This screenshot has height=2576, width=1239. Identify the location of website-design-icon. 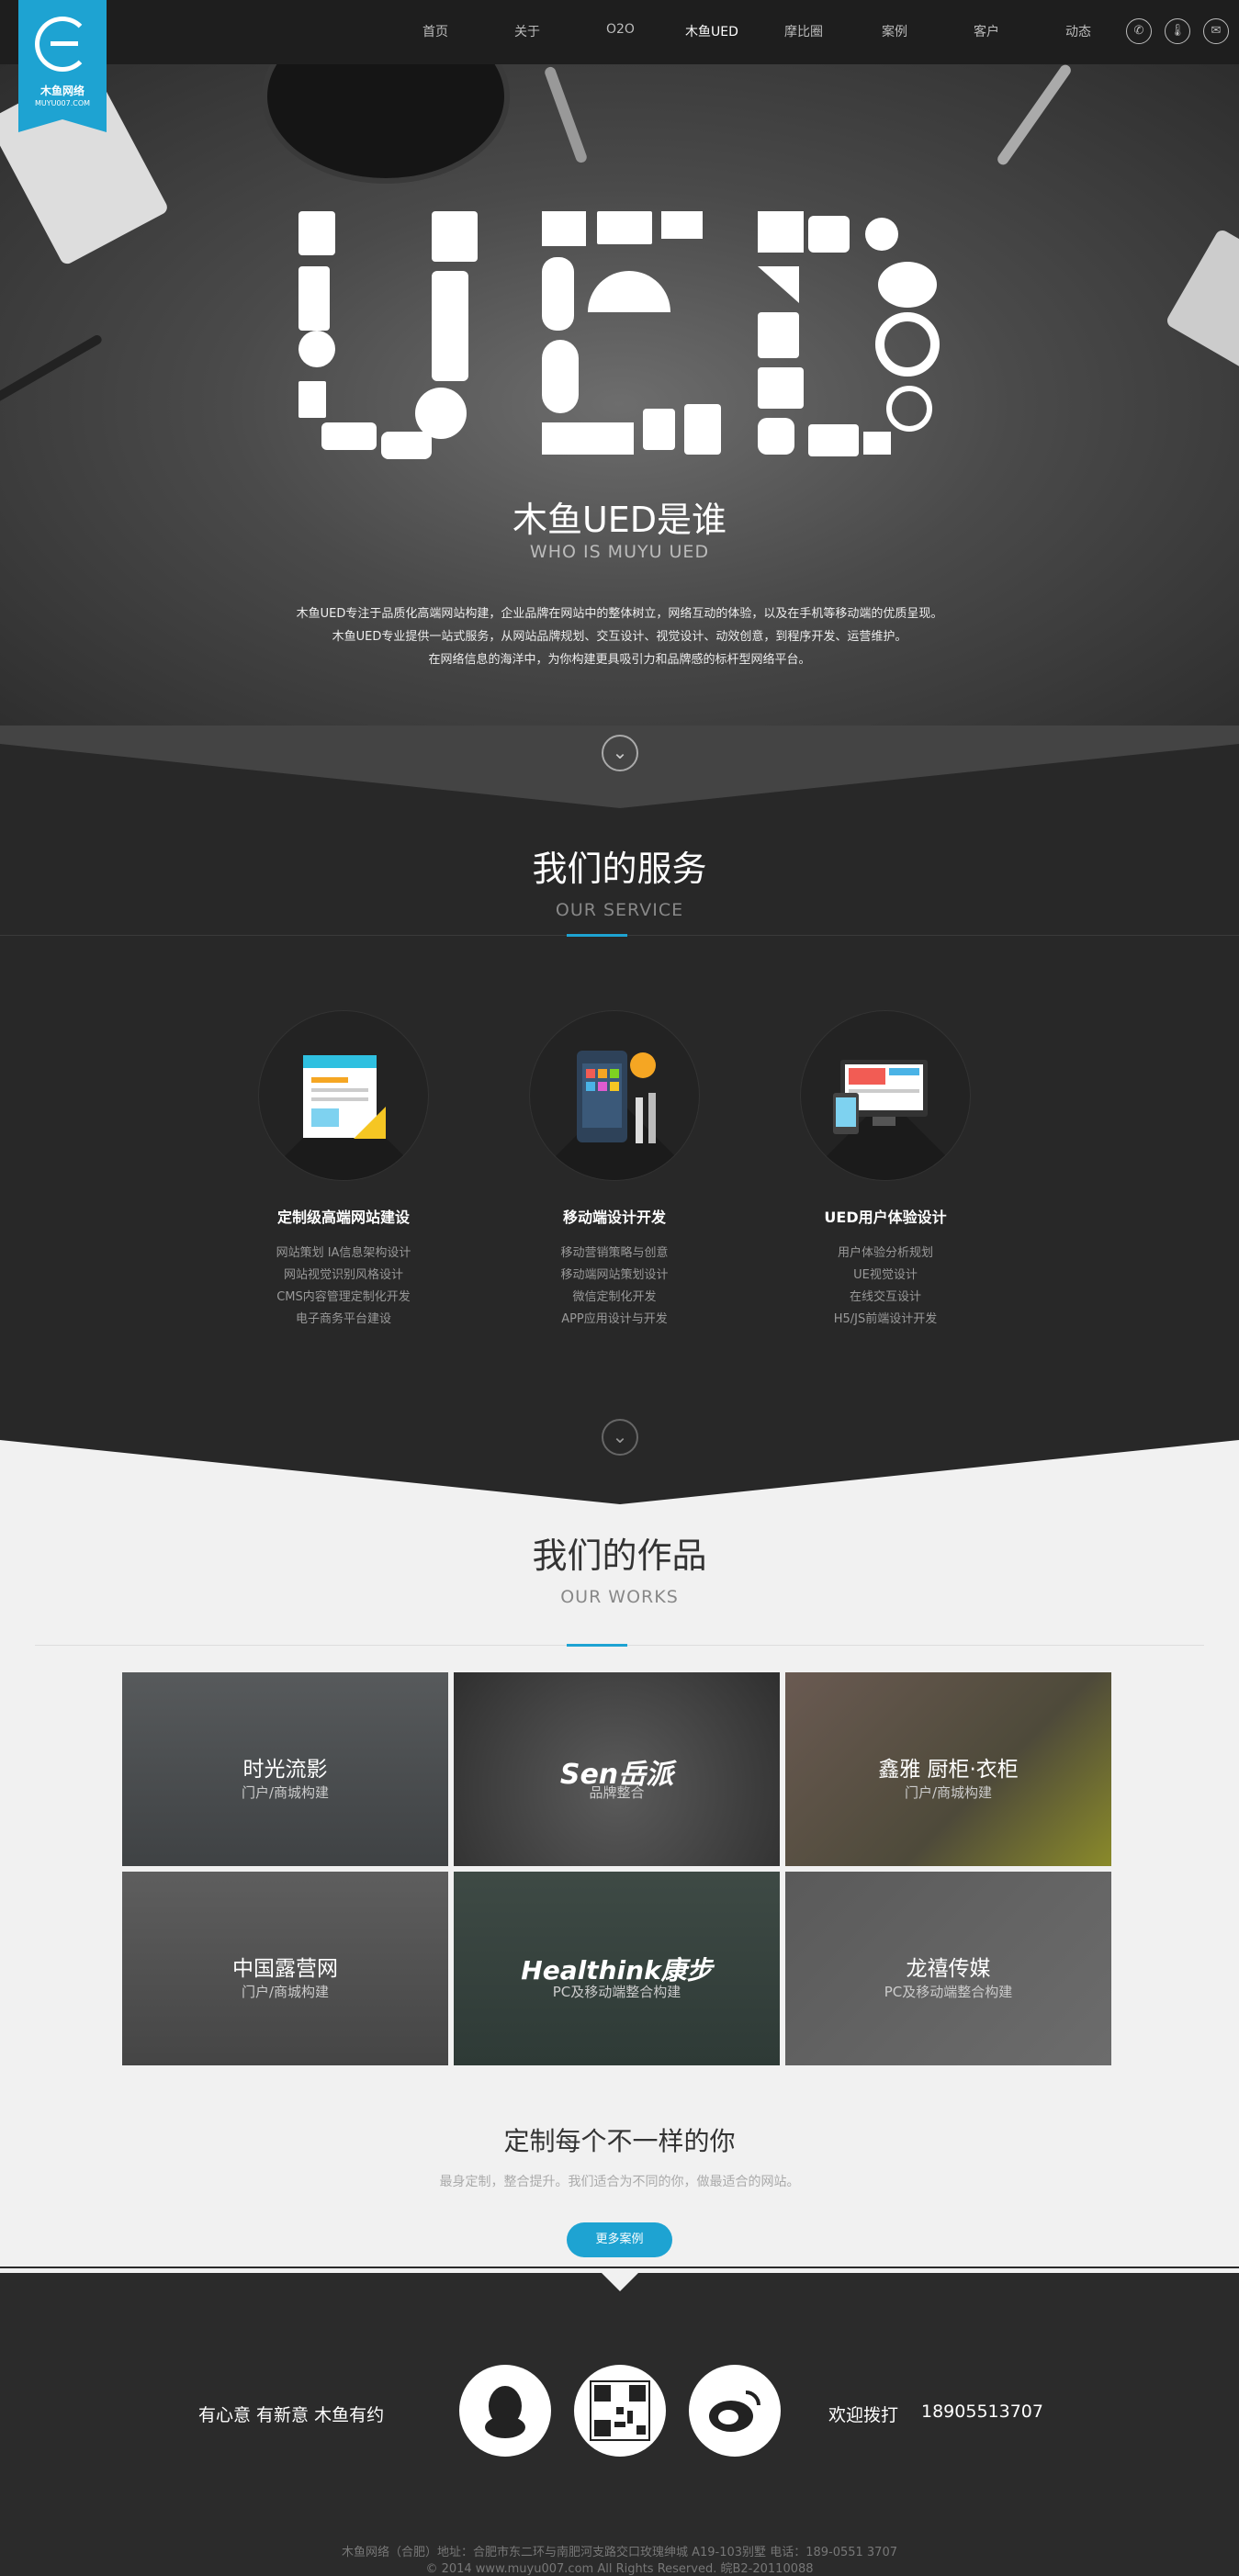
(344, 1097).